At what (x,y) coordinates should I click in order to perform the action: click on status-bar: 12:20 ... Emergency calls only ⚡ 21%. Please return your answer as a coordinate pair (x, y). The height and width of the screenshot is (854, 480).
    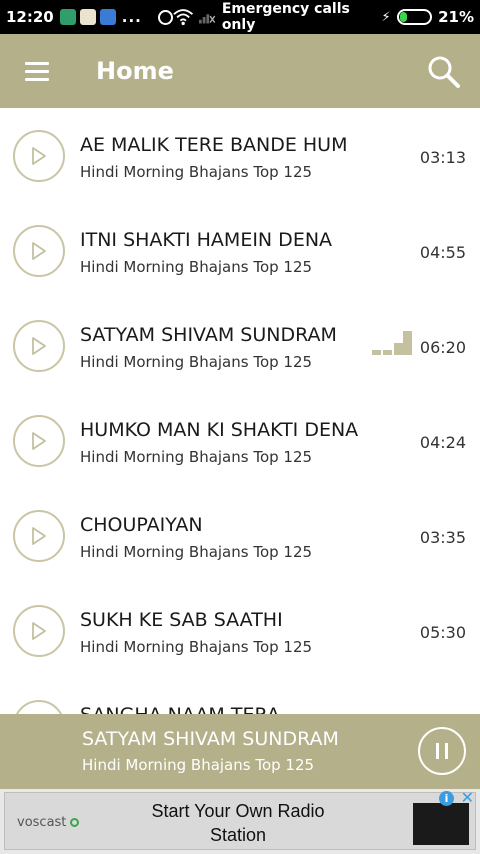
    Looking at the image, I should click on (240, 17).